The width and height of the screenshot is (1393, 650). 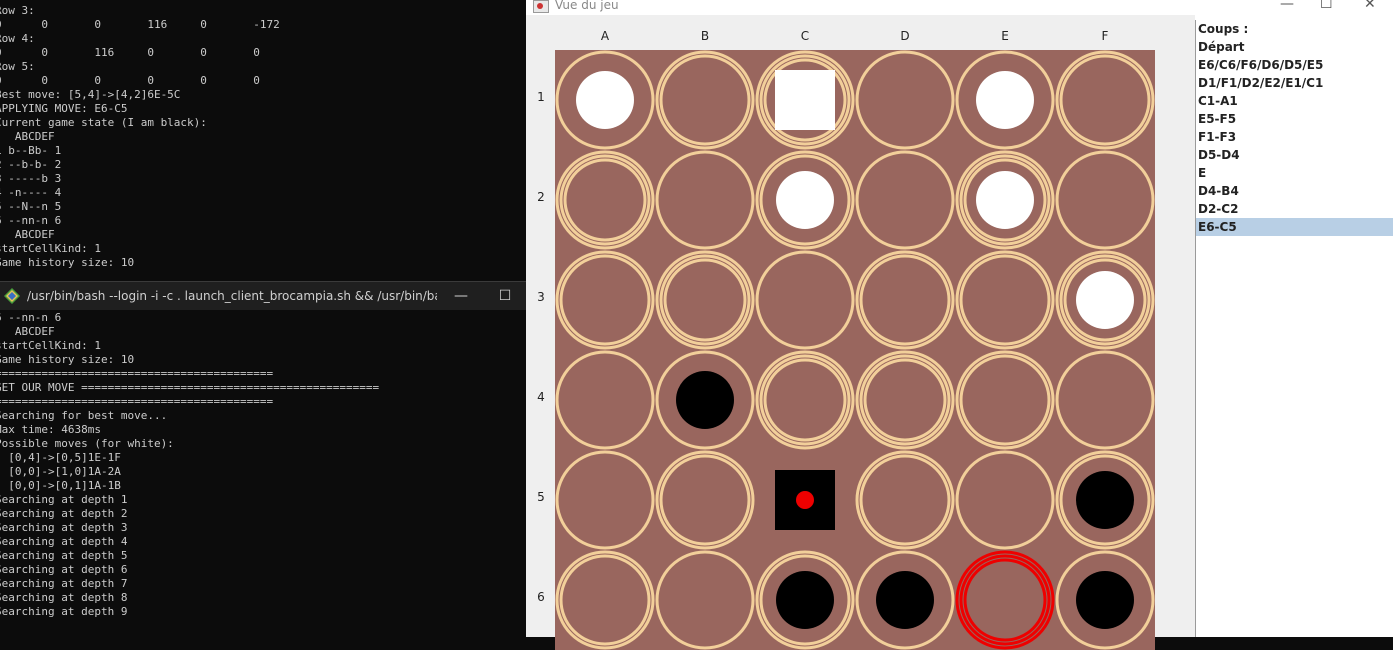 What do you see at coordinates (541, 197) in the screenshot?
I see `row-label-2: 2` at bounding box center [541, 197].